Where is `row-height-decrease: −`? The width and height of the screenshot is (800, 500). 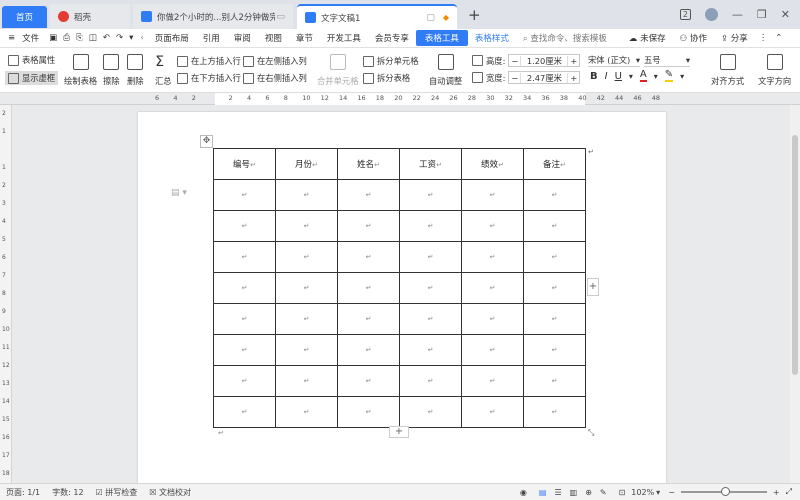
row-height-decrease: − is located at coordinates (515, 60).